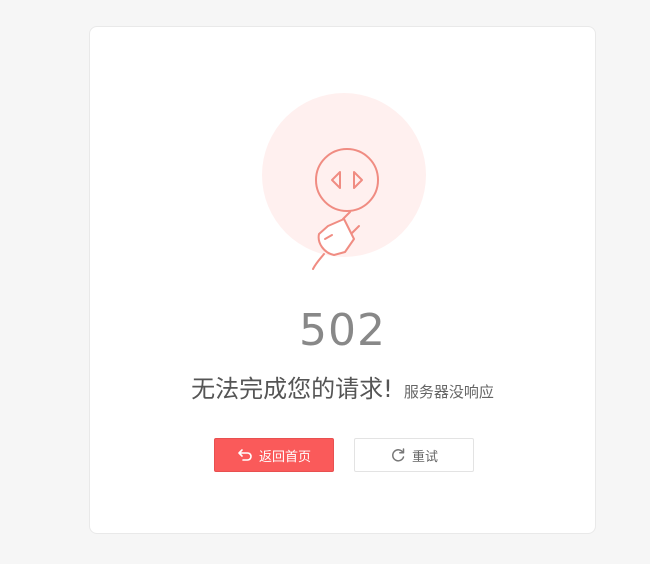 This screenshot has width=650, height=564. Describe the element at coordinates (424, 457) in the screenshot. I see `retry-label: 重试` at that location.